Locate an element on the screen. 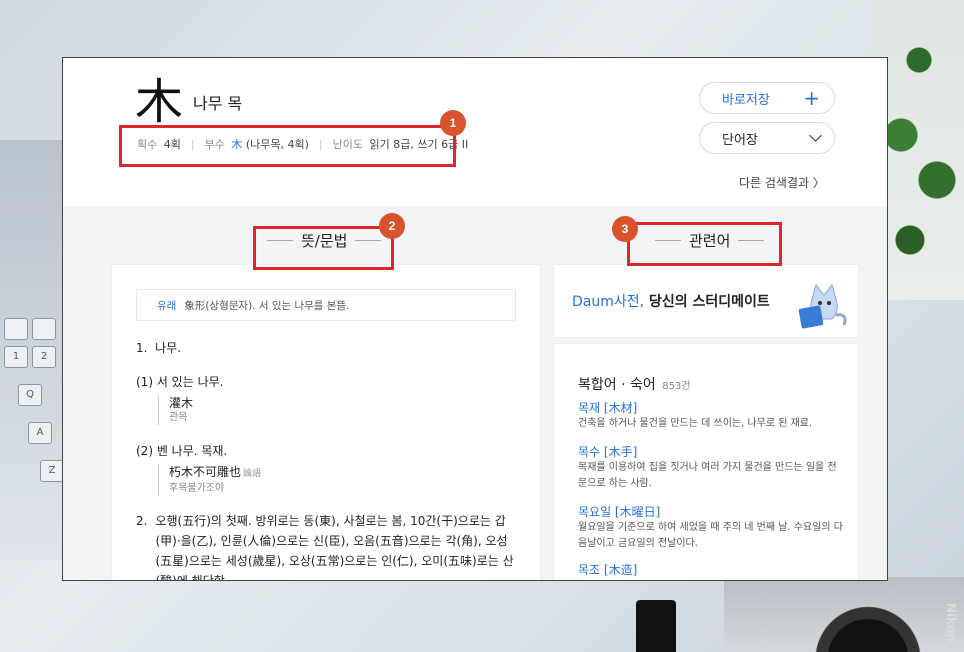 This screenshot has height=652, width=964. keyboard-key: A is located at coordinates (40, 433).